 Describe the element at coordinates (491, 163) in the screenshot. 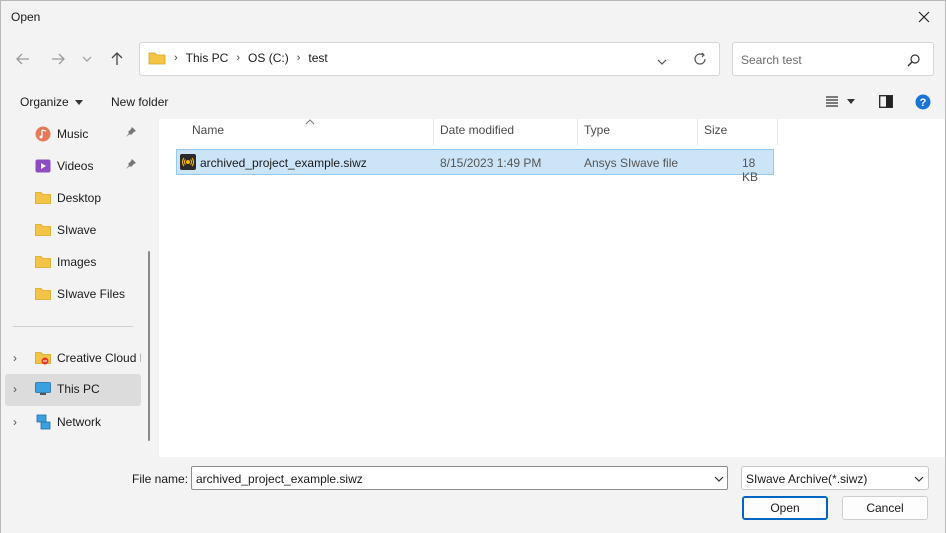

I see `file-date: 8/15/2023 1:49 PM` at that location.